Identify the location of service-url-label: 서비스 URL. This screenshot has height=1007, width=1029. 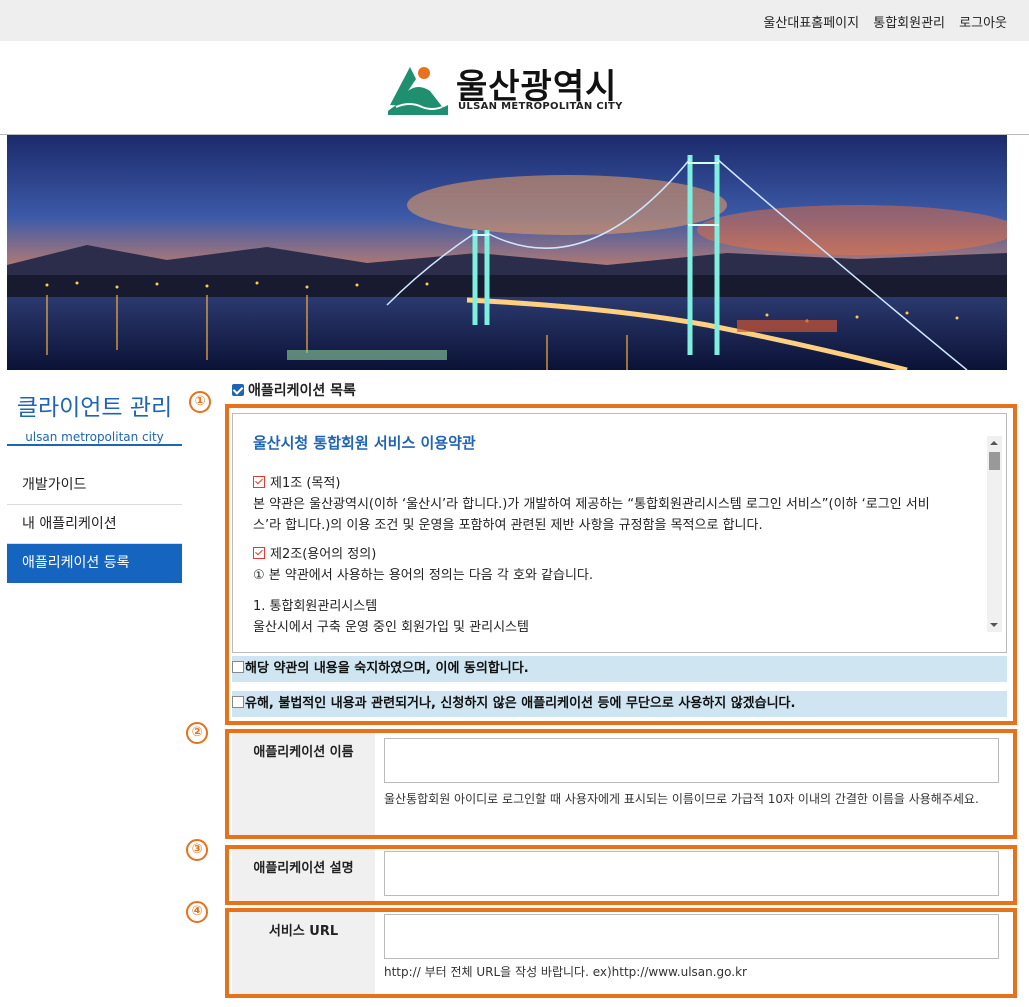
(303, 953).